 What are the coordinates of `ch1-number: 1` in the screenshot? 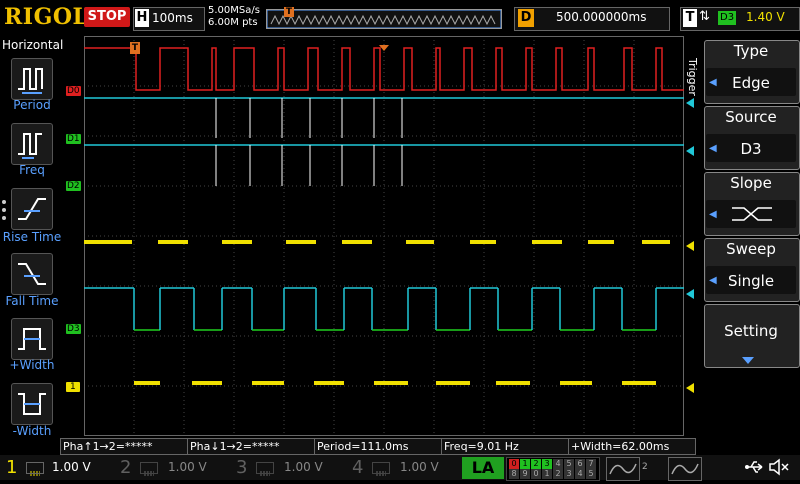 It's located at (11, 467).